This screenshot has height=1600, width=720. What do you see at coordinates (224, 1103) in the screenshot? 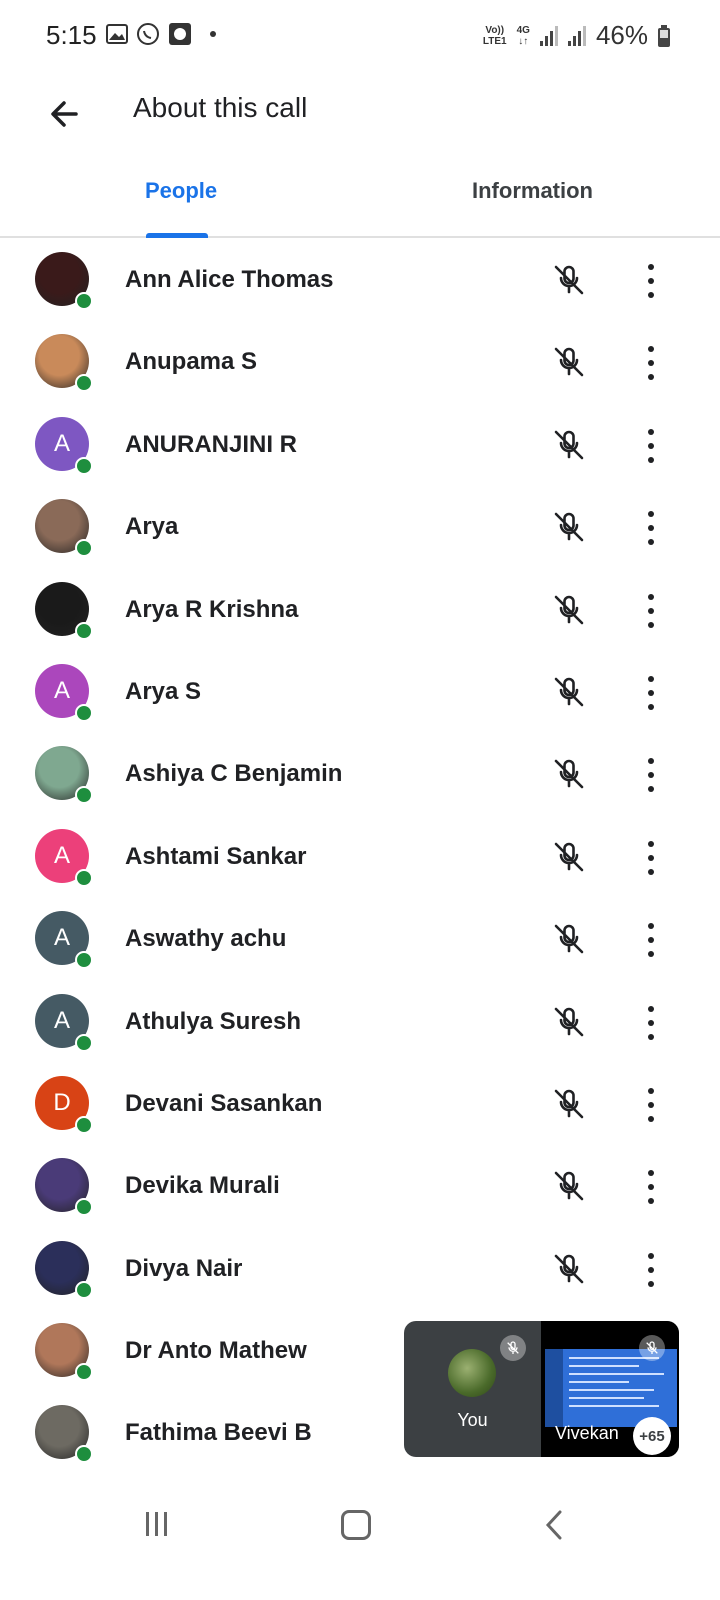
I see `participant-name: Devani Sasankan` at bounding box center [224, 1103].